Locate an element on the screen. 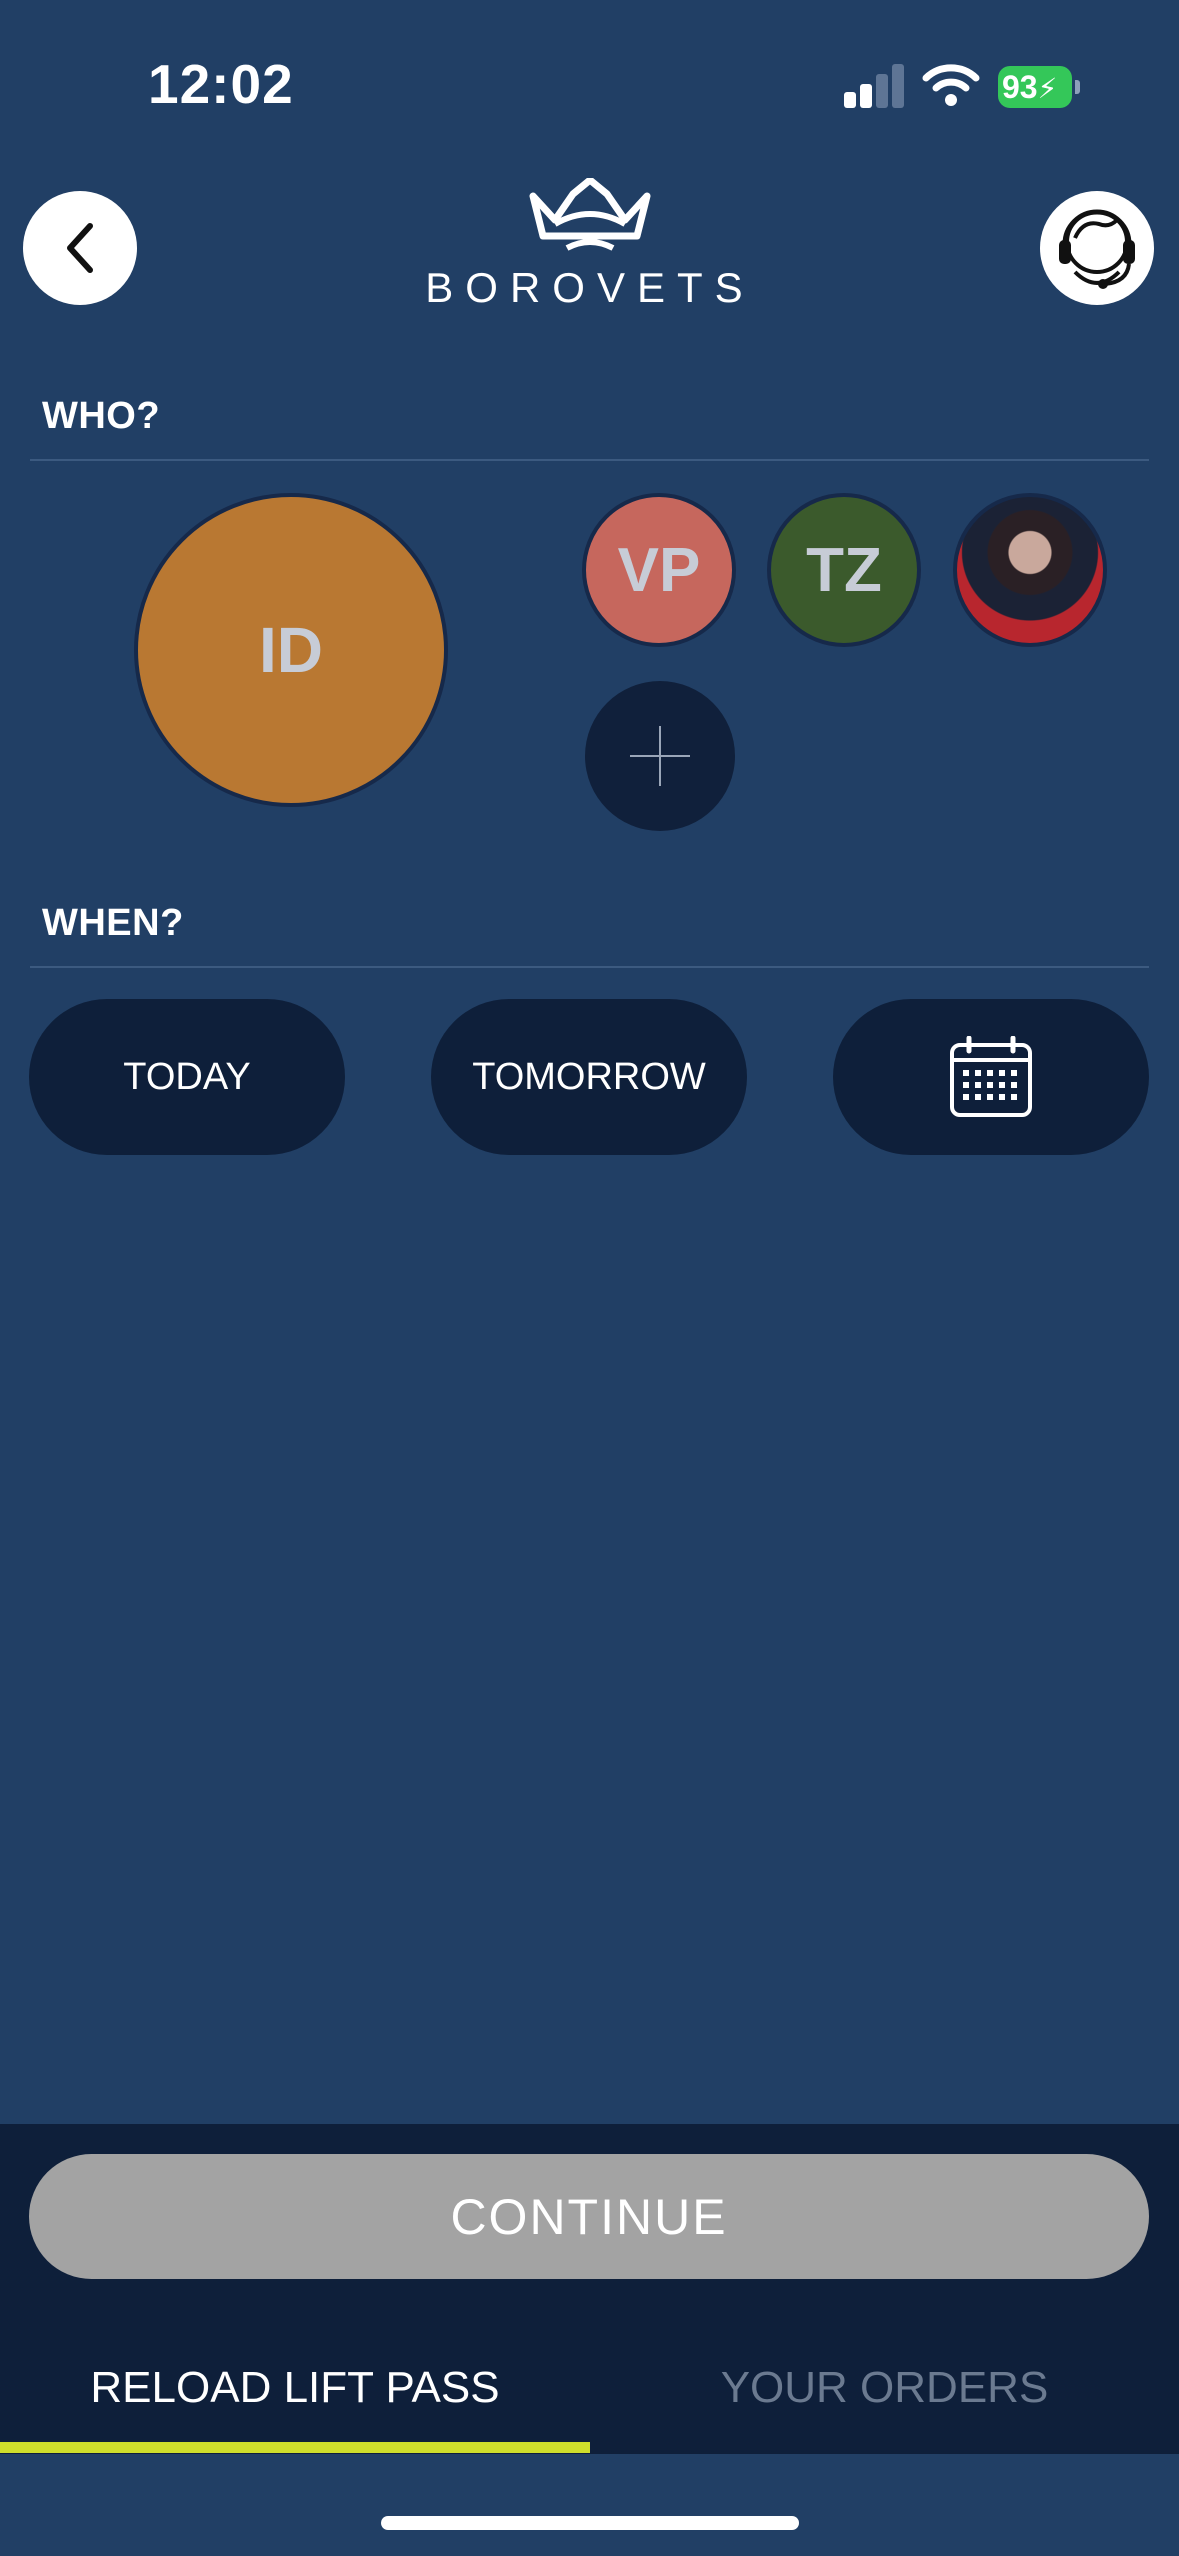  tomorrow-button: TOMORROW is located at coordinates (589, 1077).